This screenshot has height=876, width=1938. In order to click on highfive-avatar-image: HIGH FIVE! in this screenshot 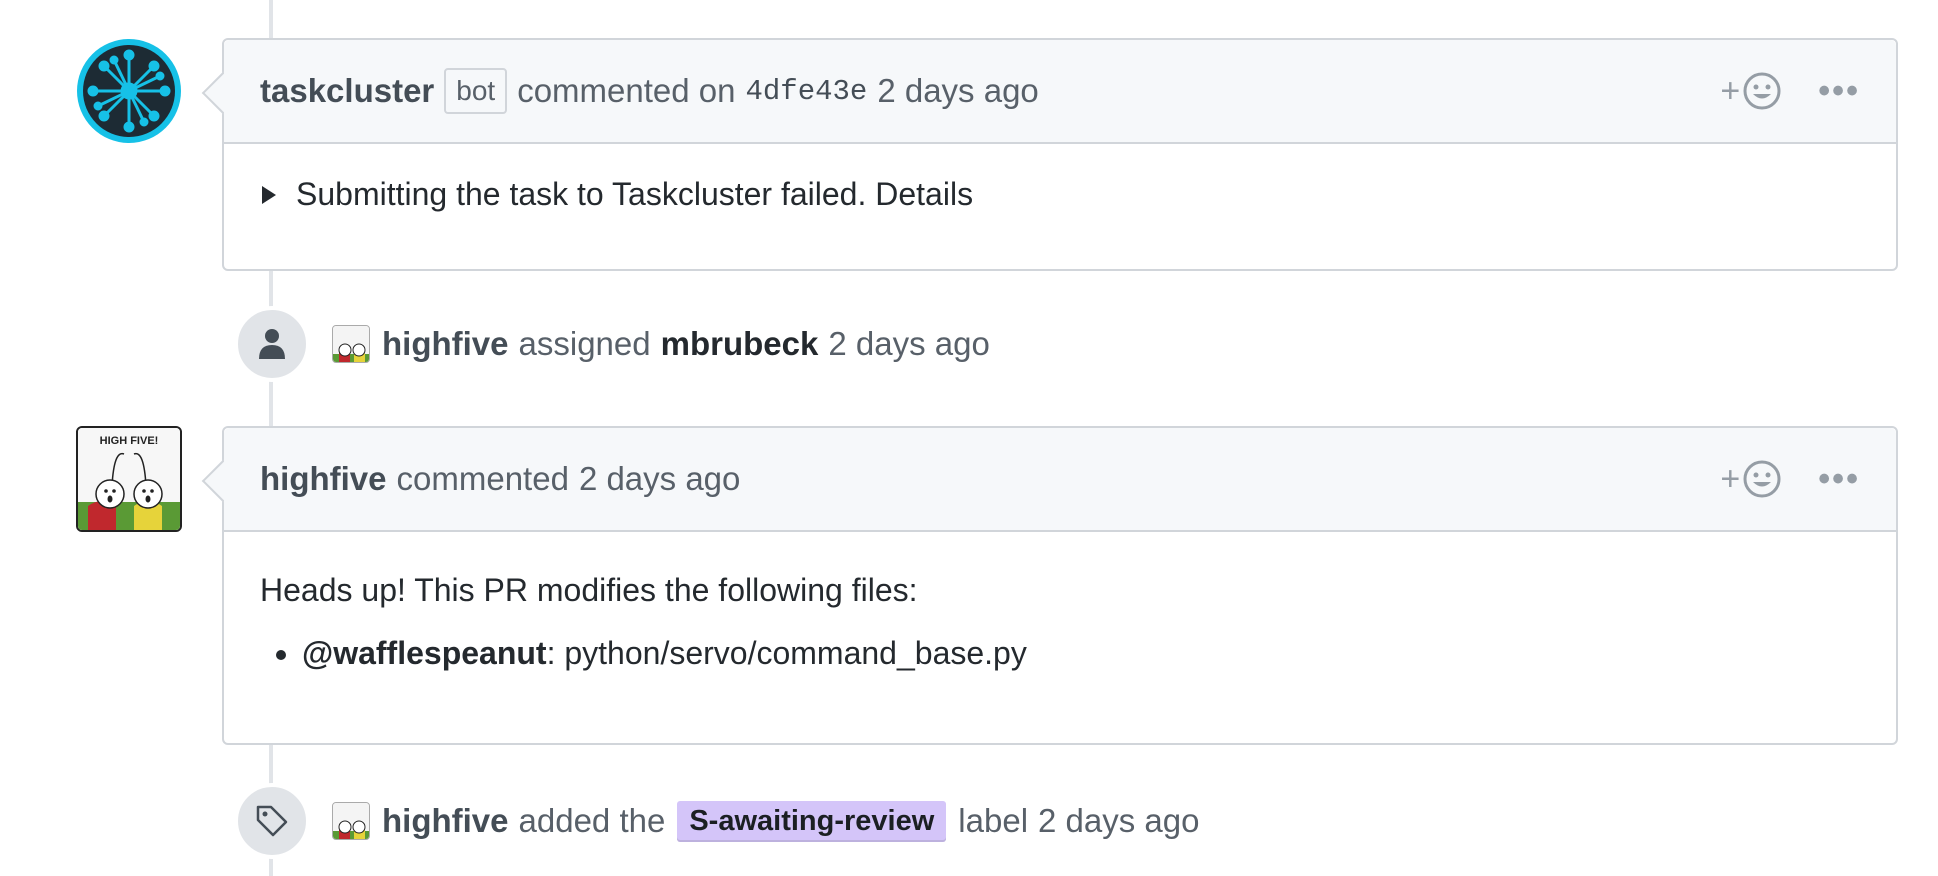, I will do `click(129, 479)`.